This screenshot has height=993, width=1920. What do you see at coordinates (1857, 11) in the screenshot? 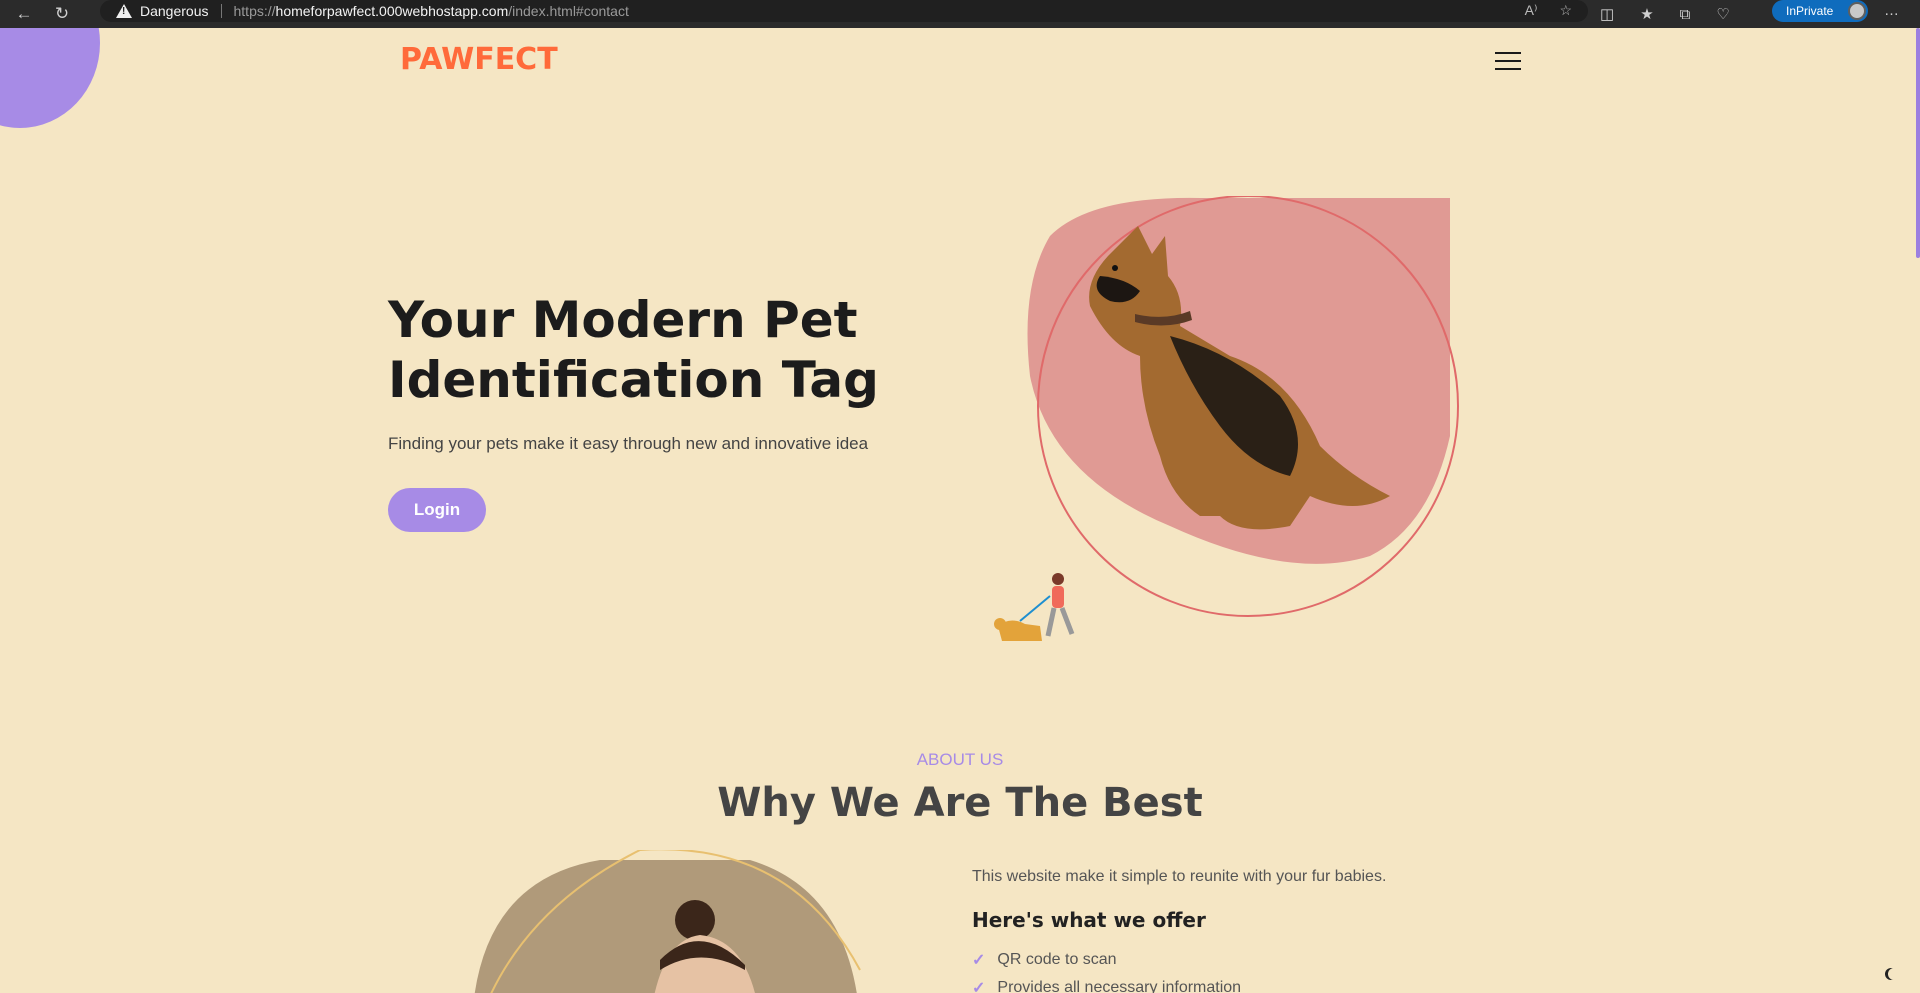
I see `profile-avatar` at bounding box center [1857, 11].